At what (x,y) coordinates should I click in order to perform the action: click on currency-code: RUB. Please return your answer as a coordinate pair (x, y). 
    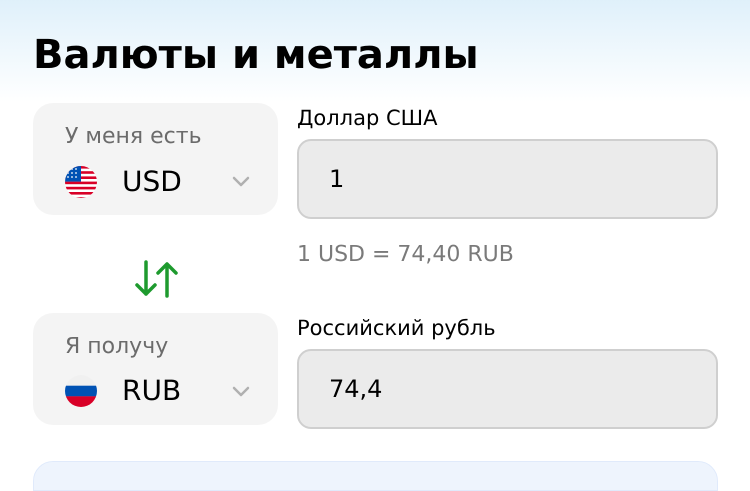
    Looking at the image, I should click on (152, 391).